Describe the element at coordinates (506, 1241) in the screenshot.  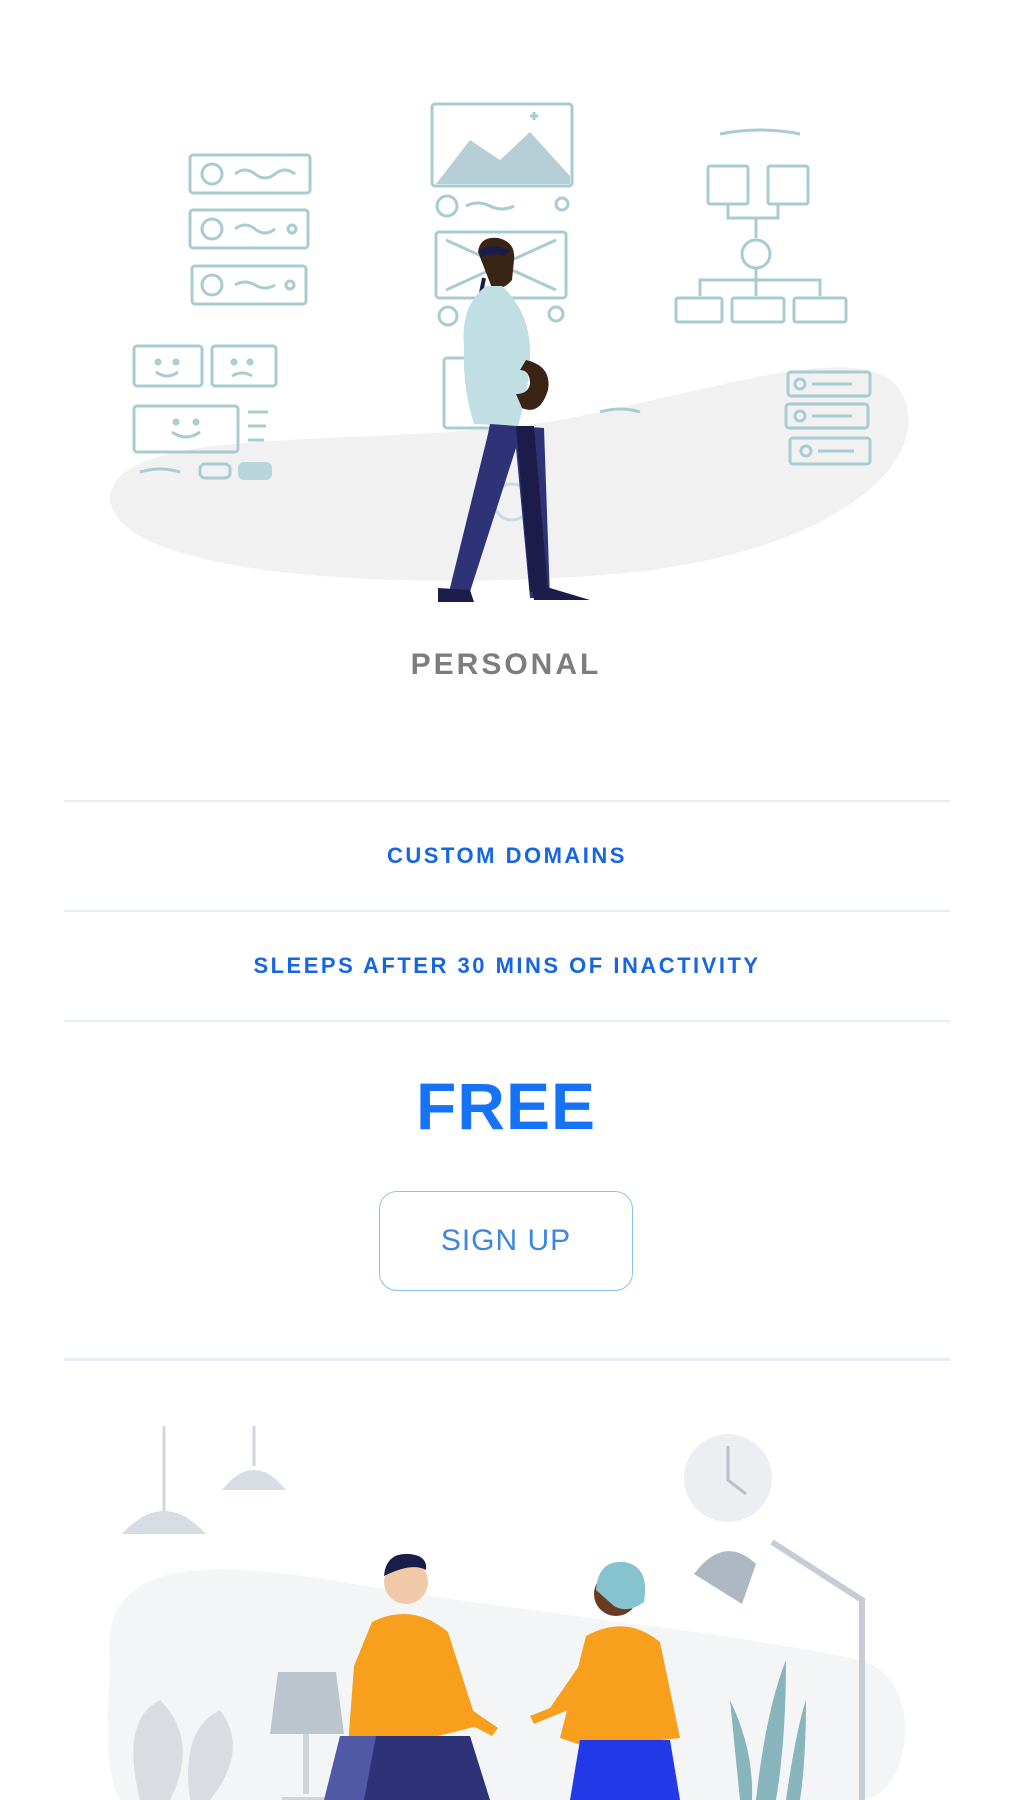
I see `sign-up-button: SIGN UP` at that location.